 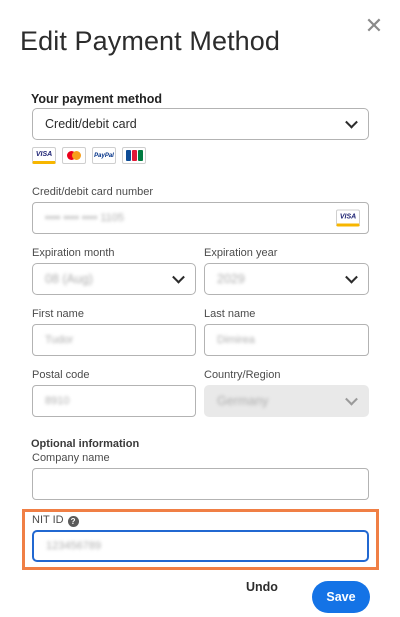 I want to click on first-name-input: Tudor, so click(x=114, y=340).